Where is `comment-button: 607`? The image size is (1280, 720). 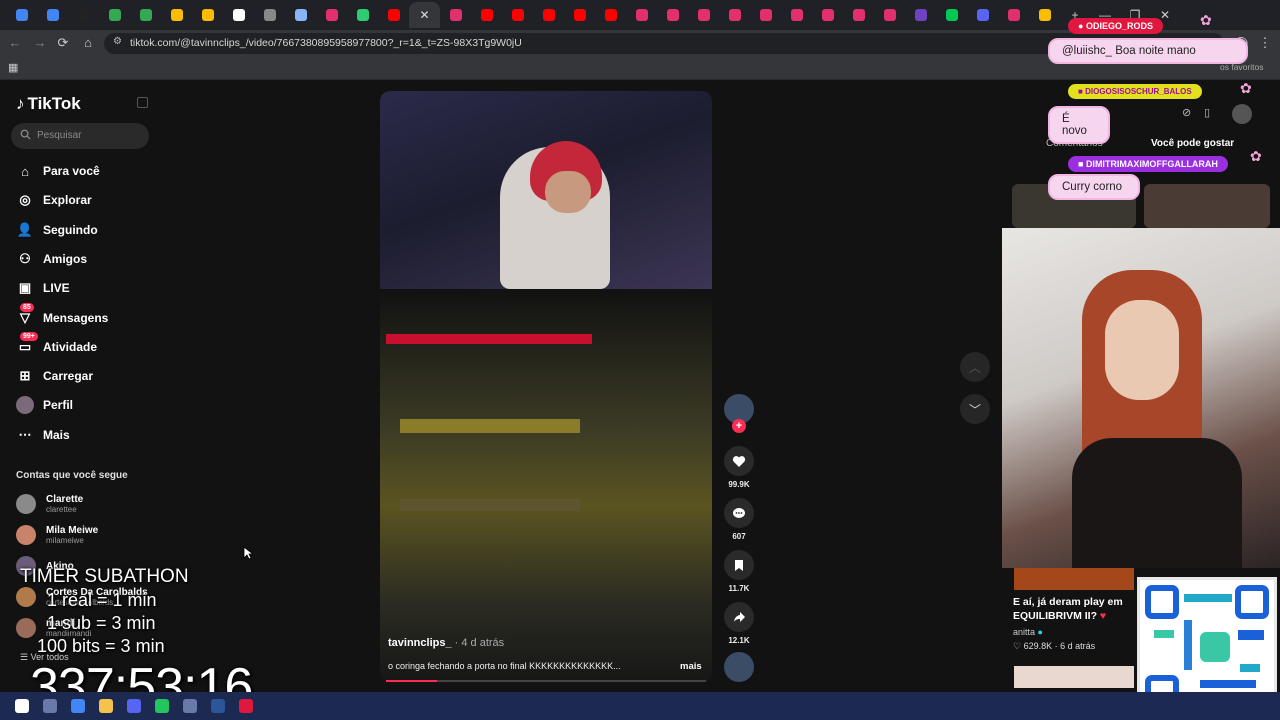
comment-button: 607 is located at coordinates (739, 519).